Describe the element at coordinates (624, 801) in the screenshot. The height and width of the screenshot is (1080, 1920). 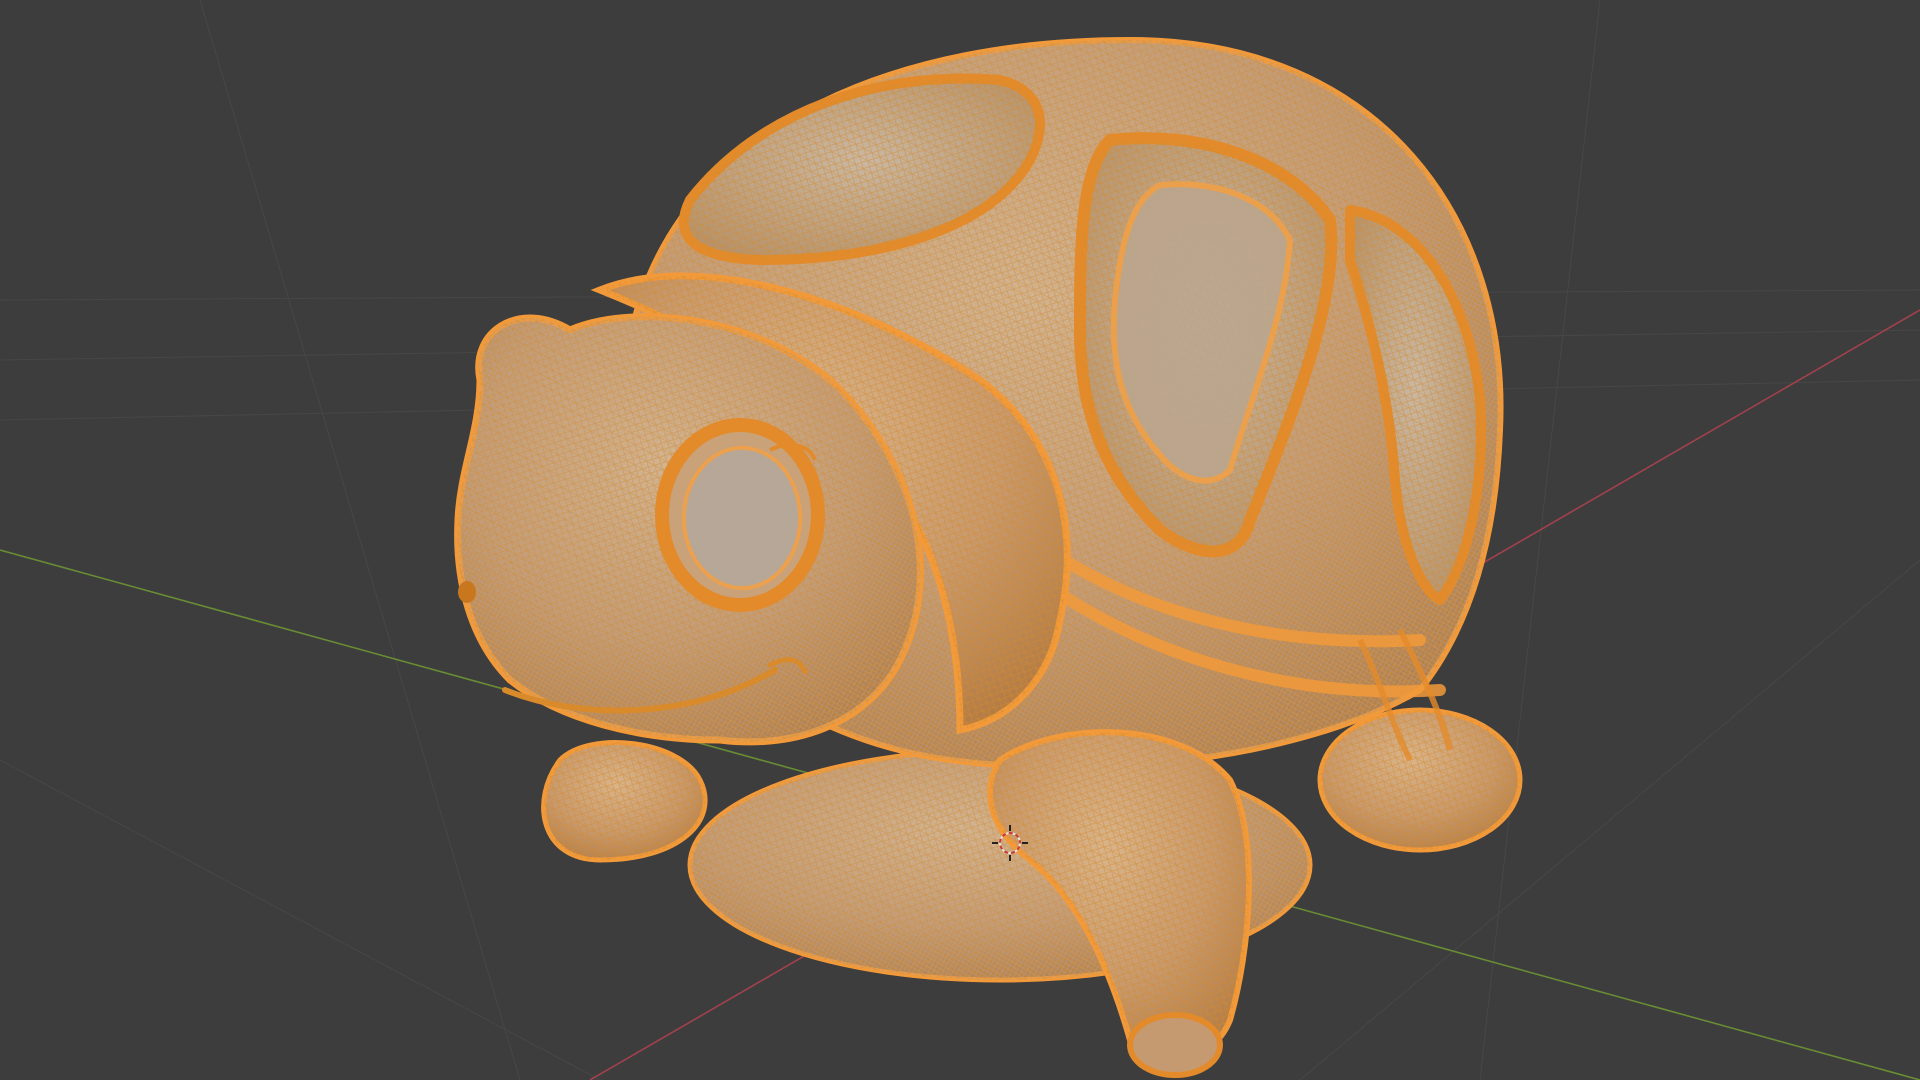
I see `left-leg` at that location.